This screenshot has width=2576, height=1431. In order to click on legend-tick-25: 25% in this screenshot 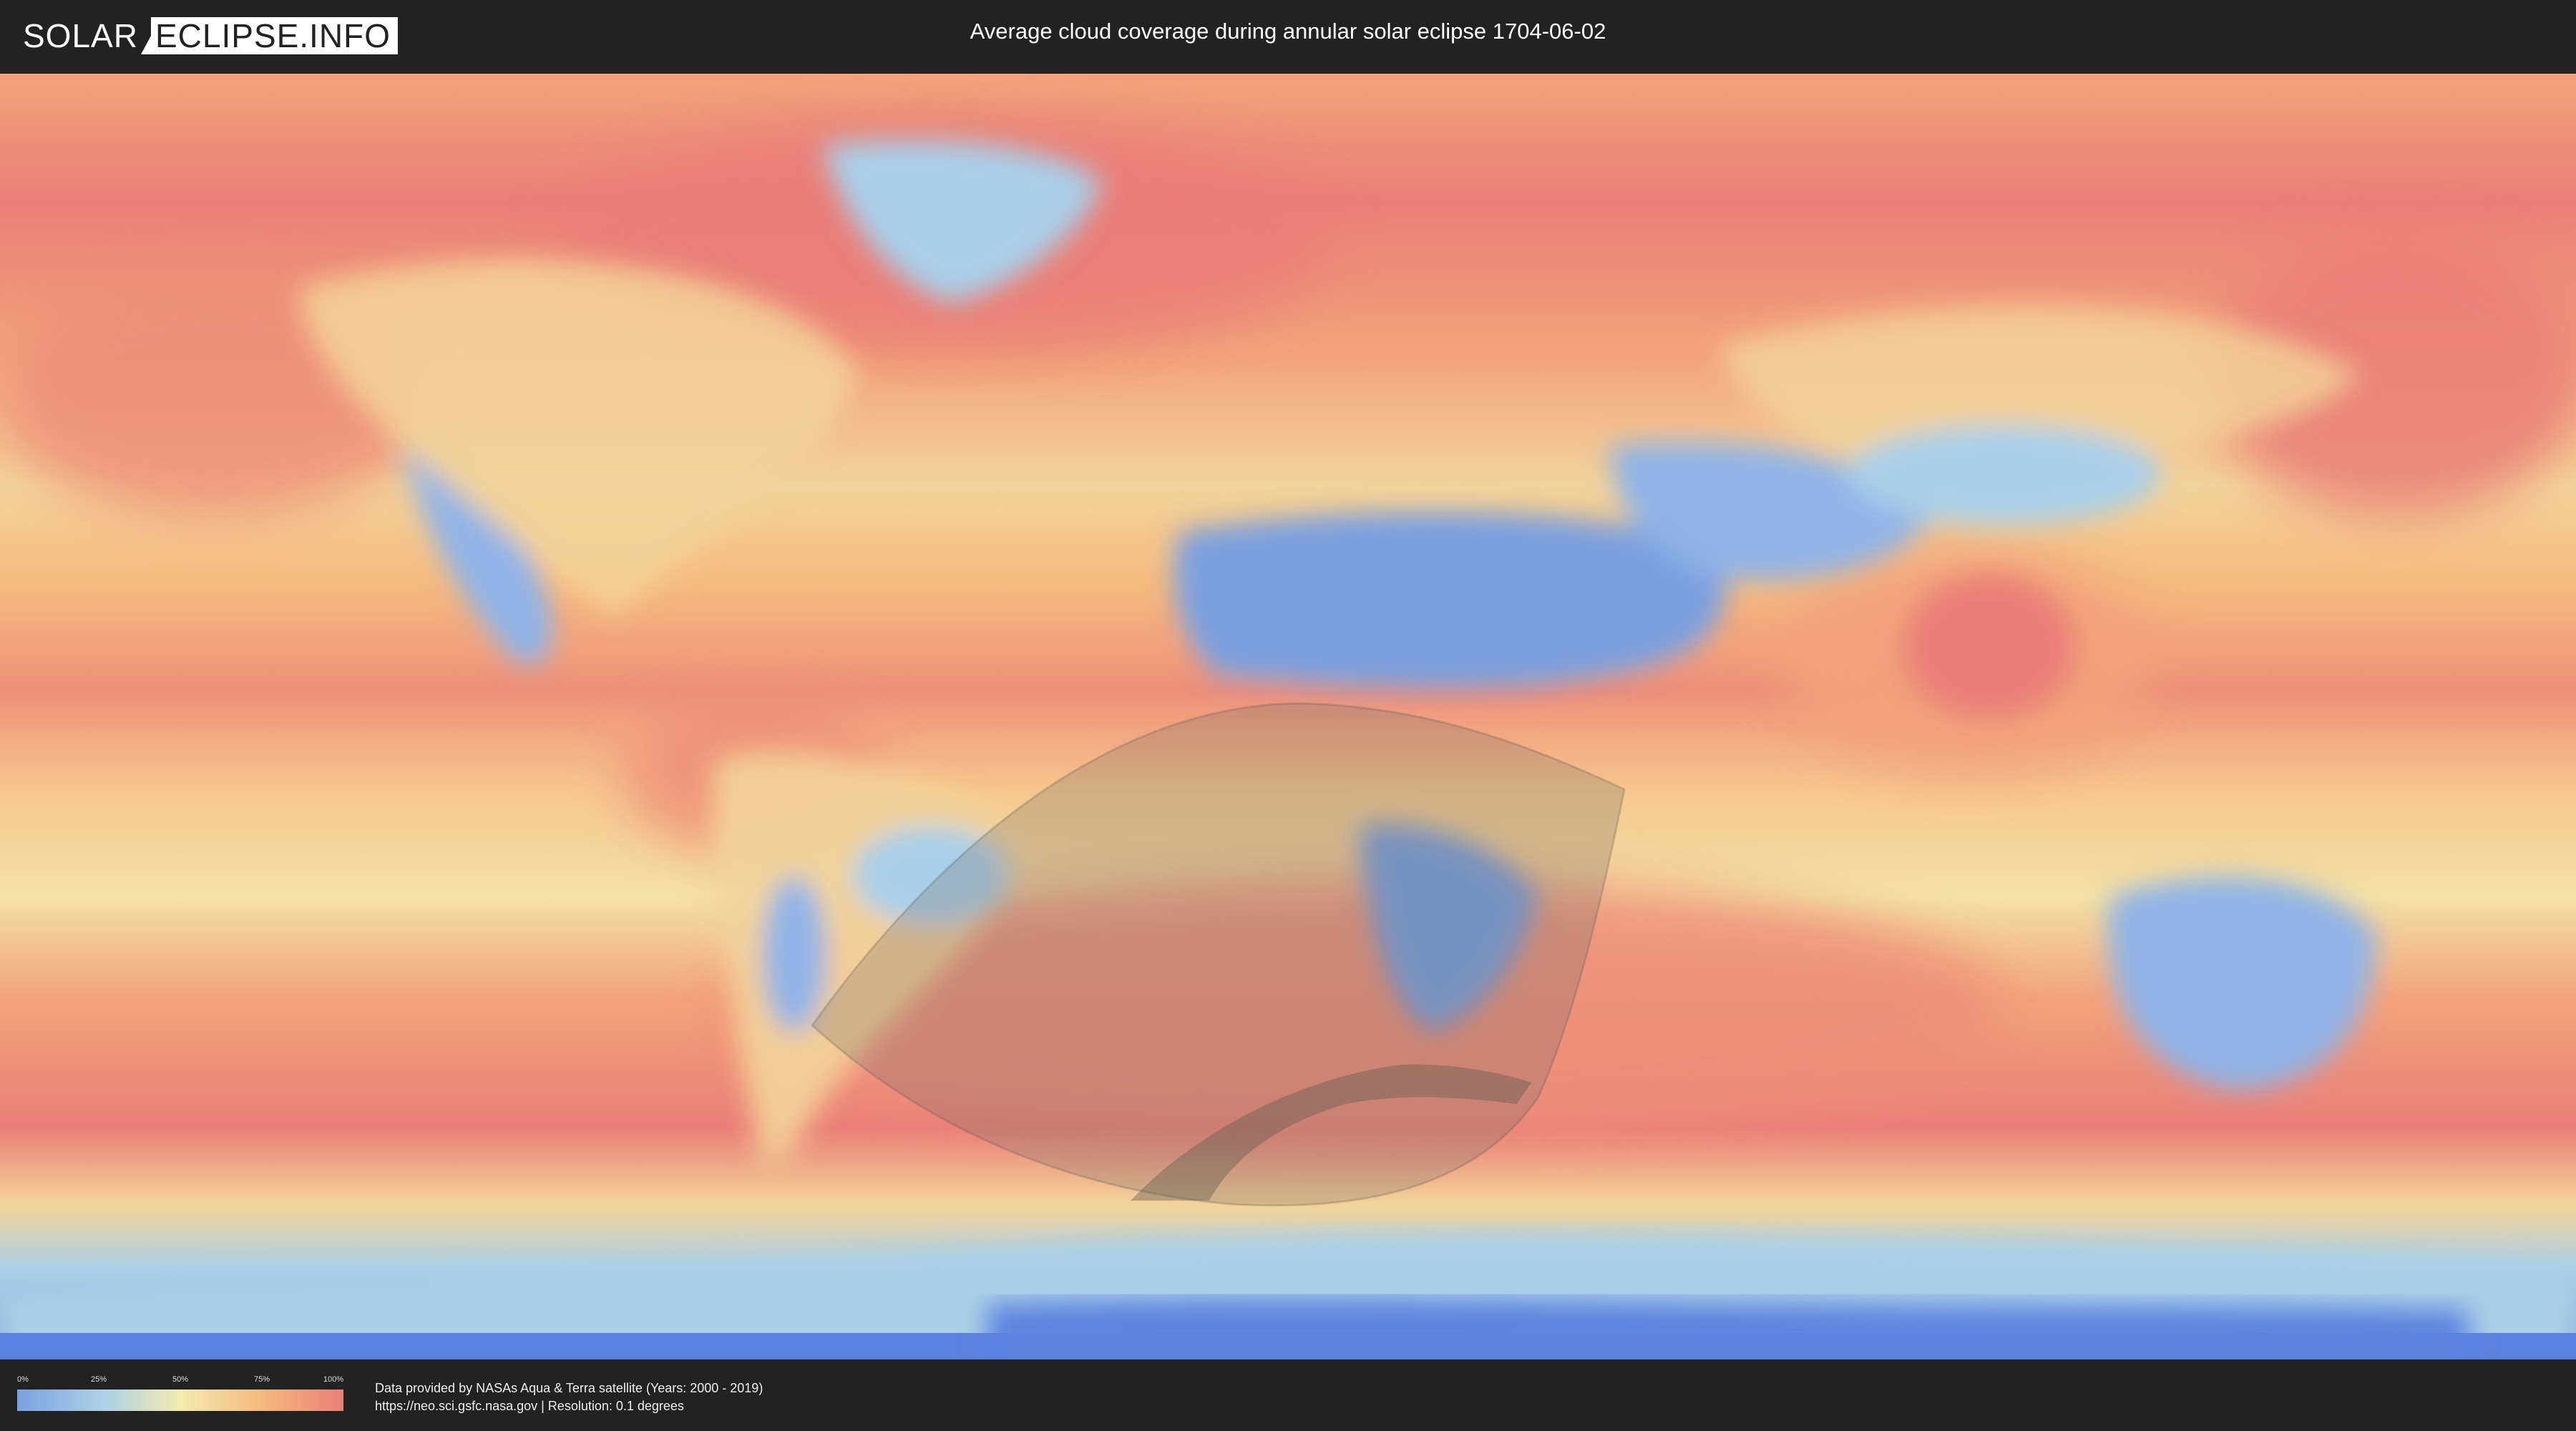, I will do `click(98, 1379)`.